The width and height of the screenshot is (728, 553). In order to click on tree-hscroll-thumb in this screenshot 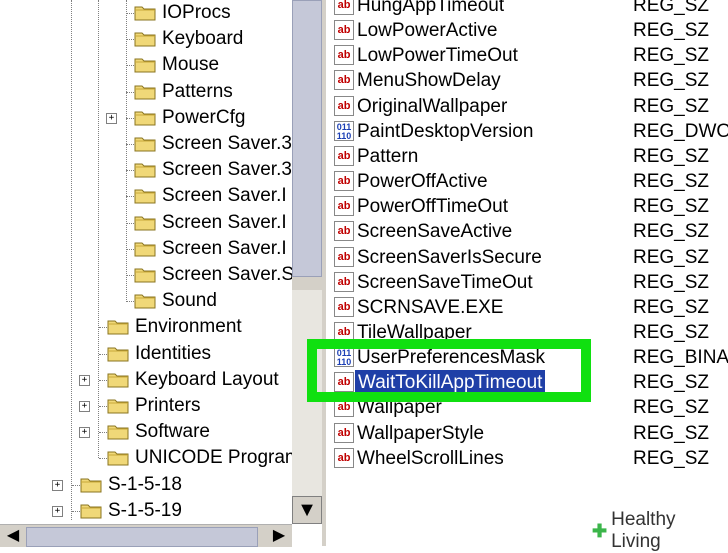, I will do `click(142, 537)`.